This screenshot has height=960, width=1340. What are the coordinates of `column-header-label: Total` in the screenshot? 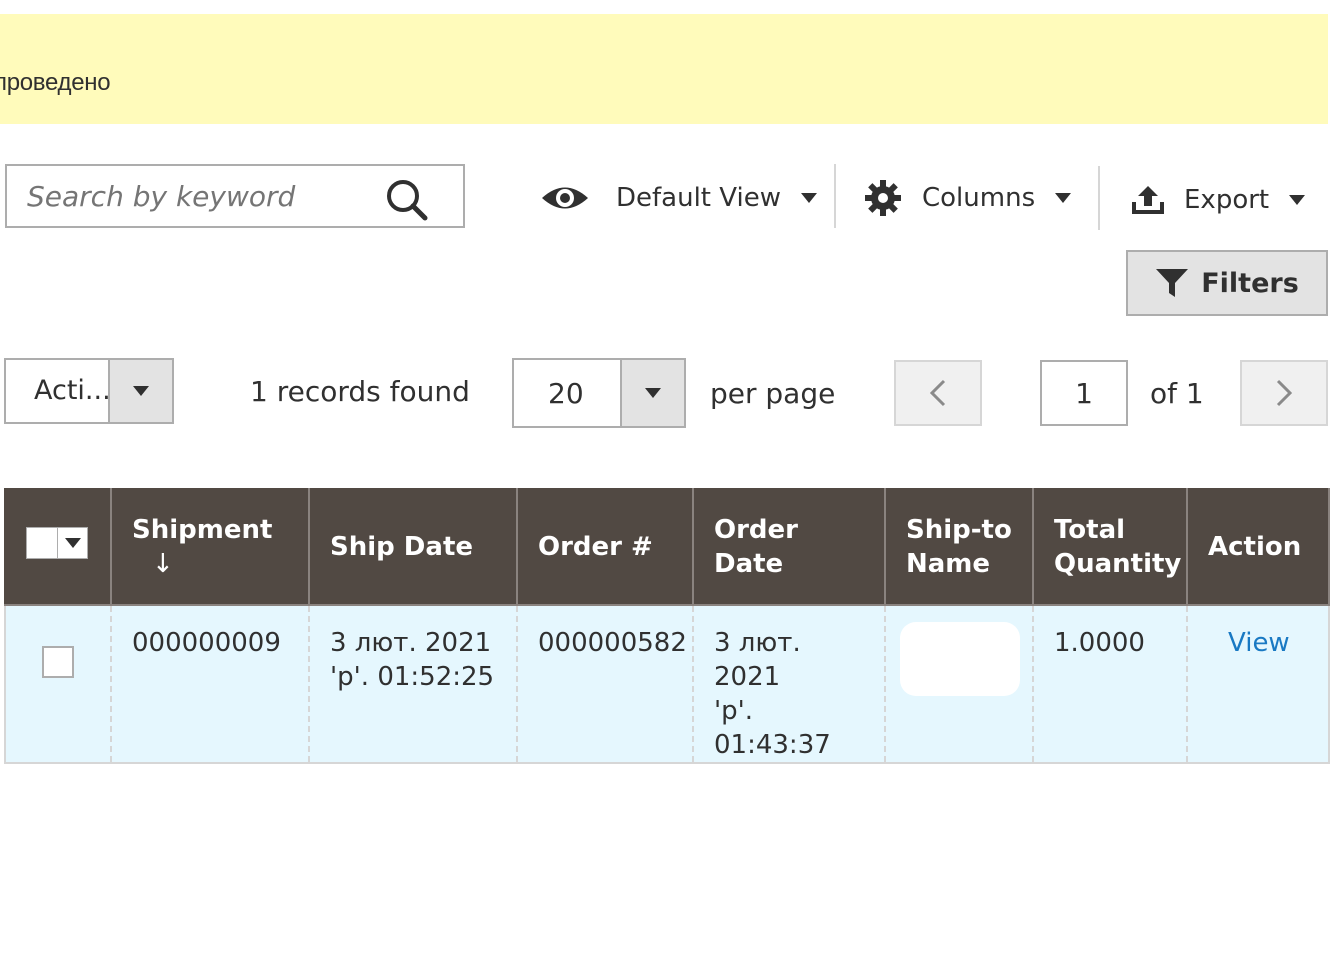 It's located at (1090, 530).